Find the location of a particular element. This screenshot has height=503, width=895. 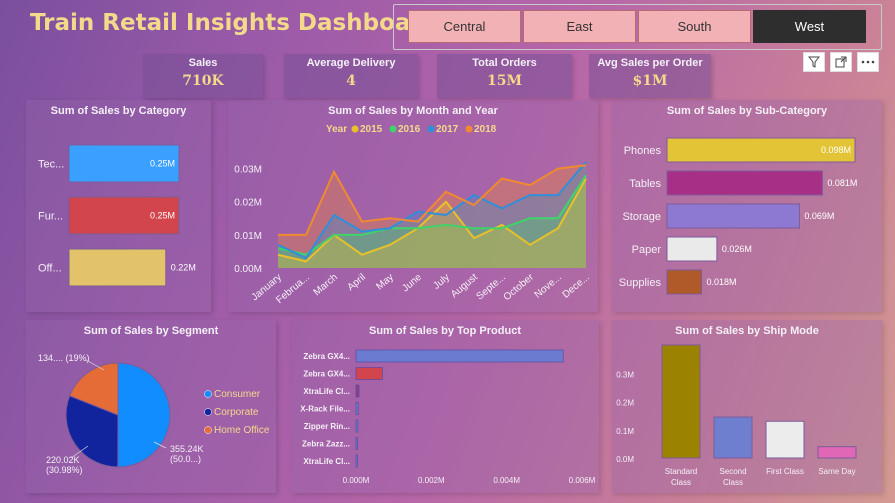

kpi-label: Total Orders is located at coordinates (504, 63).